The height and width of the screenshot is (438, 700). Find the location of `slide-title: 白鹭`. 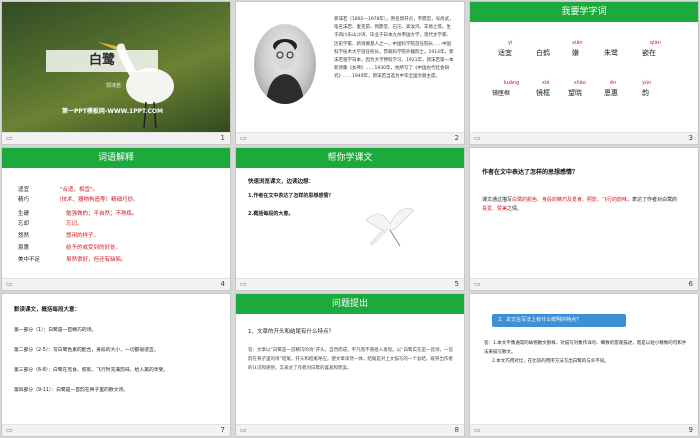

slide-title: 白鹭 is located at coordinates (101, 60).